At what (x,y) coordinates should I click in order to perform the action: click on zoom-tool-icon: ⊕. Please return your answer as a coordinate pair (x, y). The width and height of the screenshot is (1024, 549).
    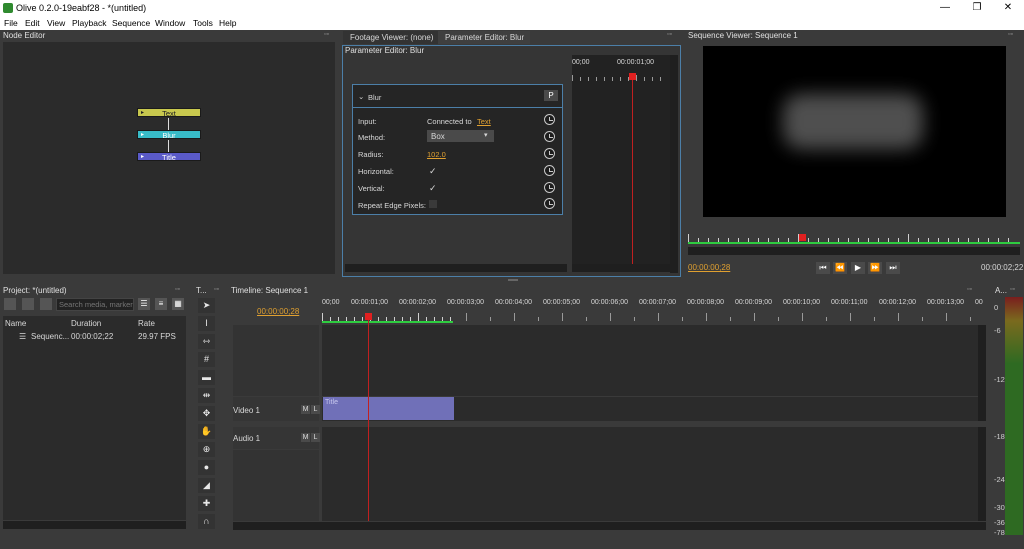
    Looking at the image, I should click on (206, 449).